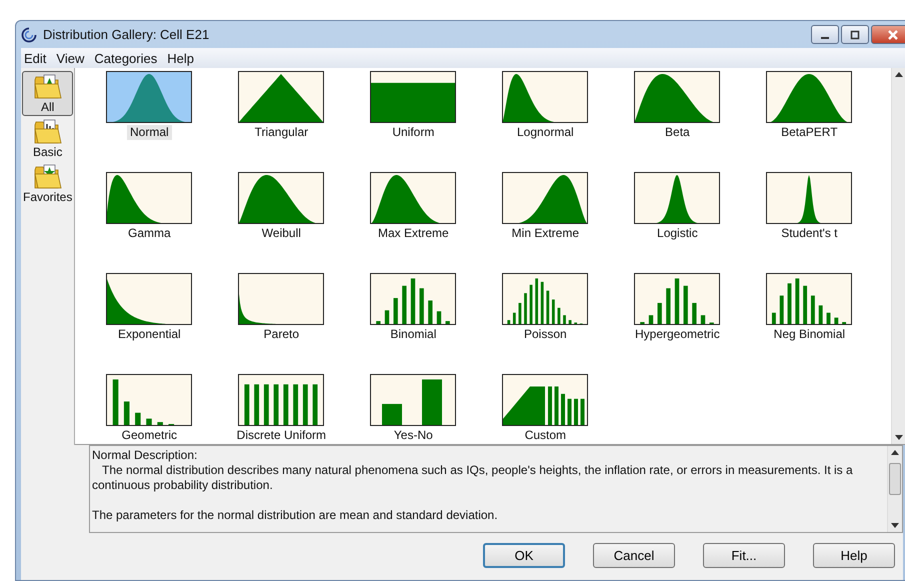 The width and height of the screenshot is (905, 581). I want to click on maximize-icon, so click(855, 35).